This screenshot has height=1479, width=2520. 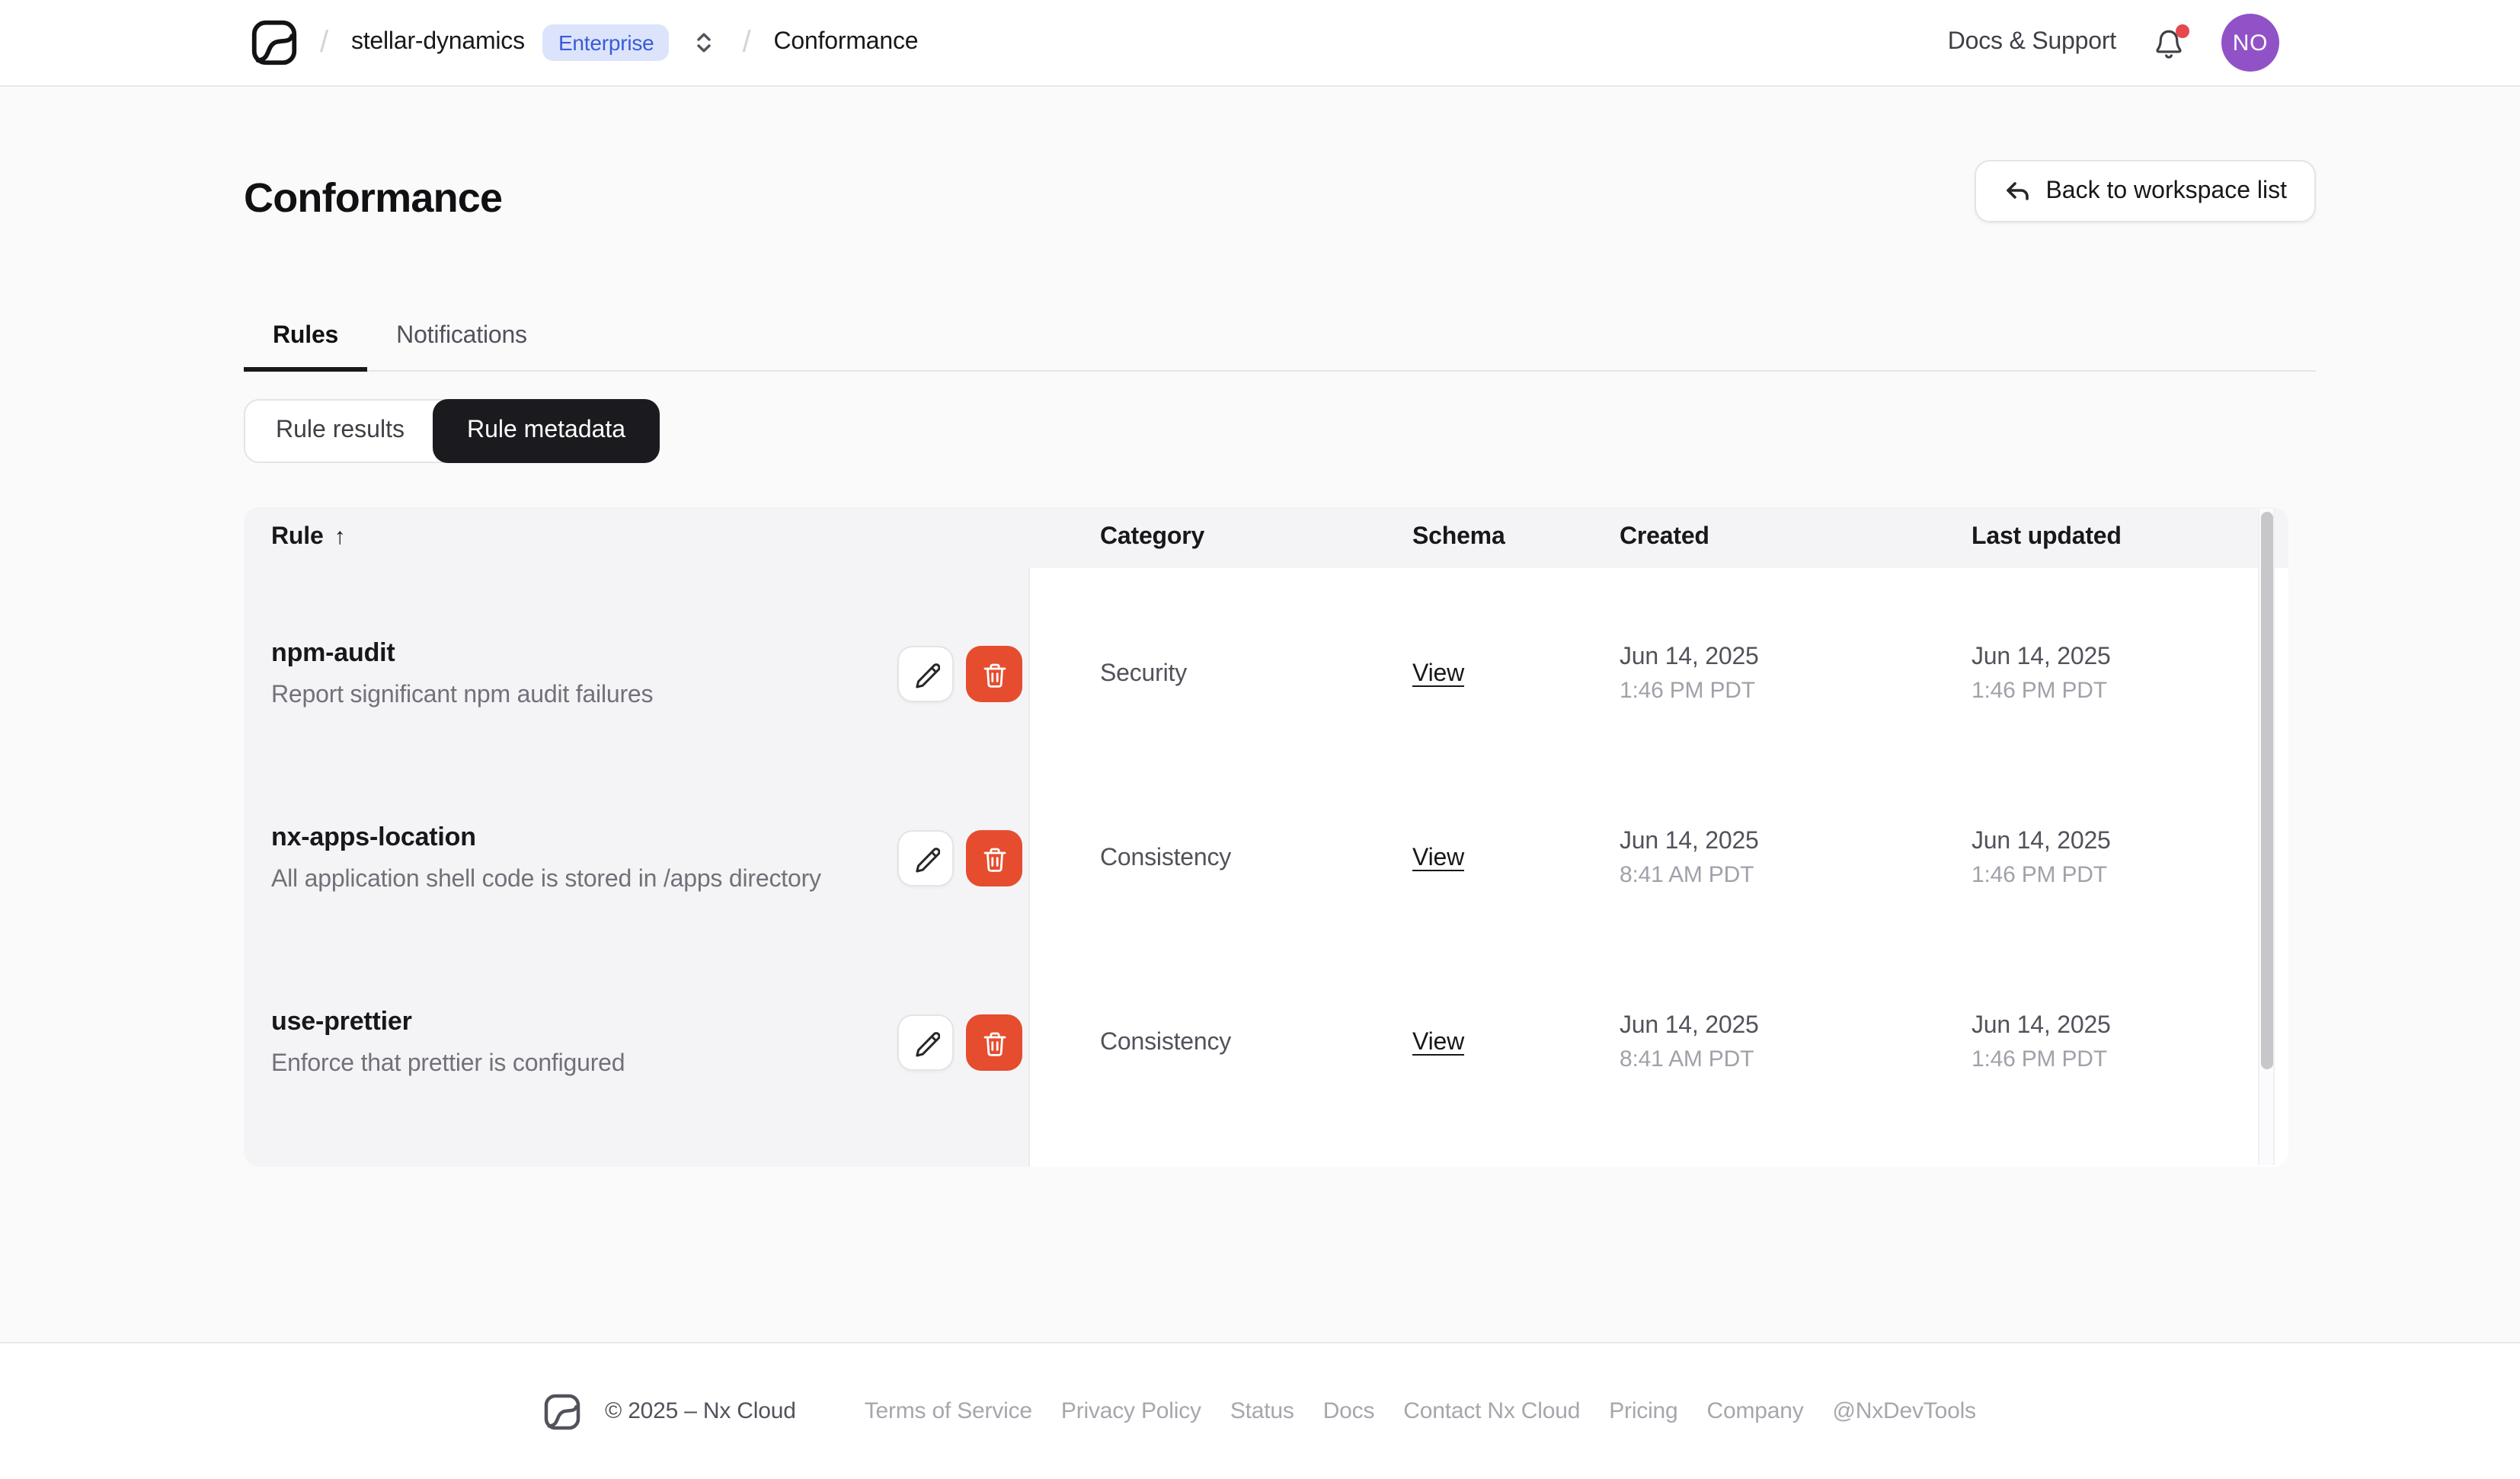 I want to click on column-header-category: Category, so click(x=1152, y=537).